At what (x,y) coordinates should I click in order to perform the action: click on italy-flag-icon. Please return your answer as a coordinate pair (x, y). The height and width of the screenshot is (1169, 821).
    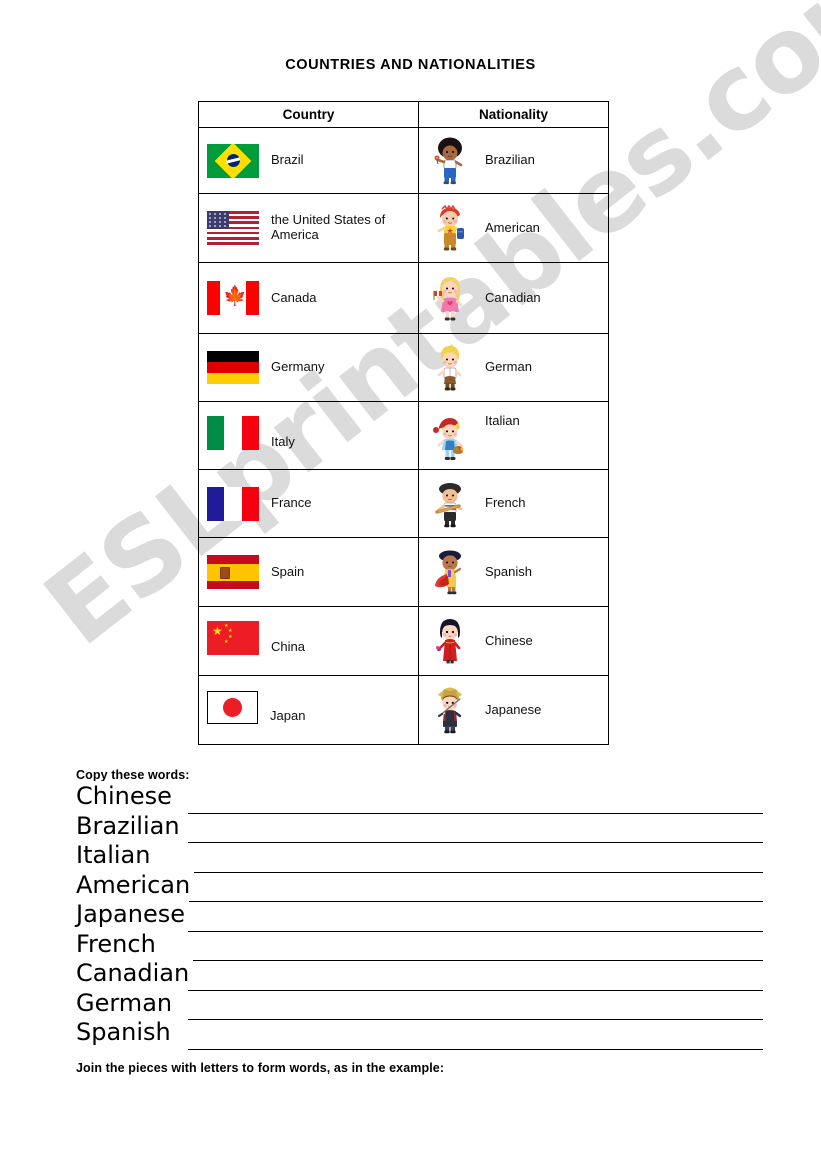
    Looking at the image, I should click on (233, 432).